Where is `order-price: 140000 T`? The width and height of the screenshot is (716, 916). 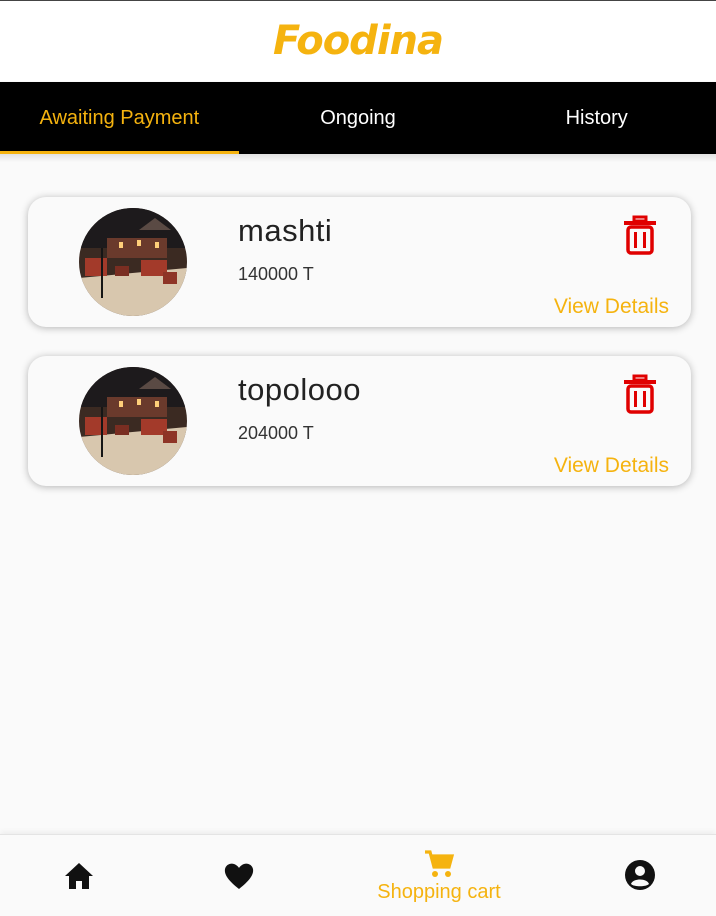 order-price: 140000 T is located at coordinates (276, 274).